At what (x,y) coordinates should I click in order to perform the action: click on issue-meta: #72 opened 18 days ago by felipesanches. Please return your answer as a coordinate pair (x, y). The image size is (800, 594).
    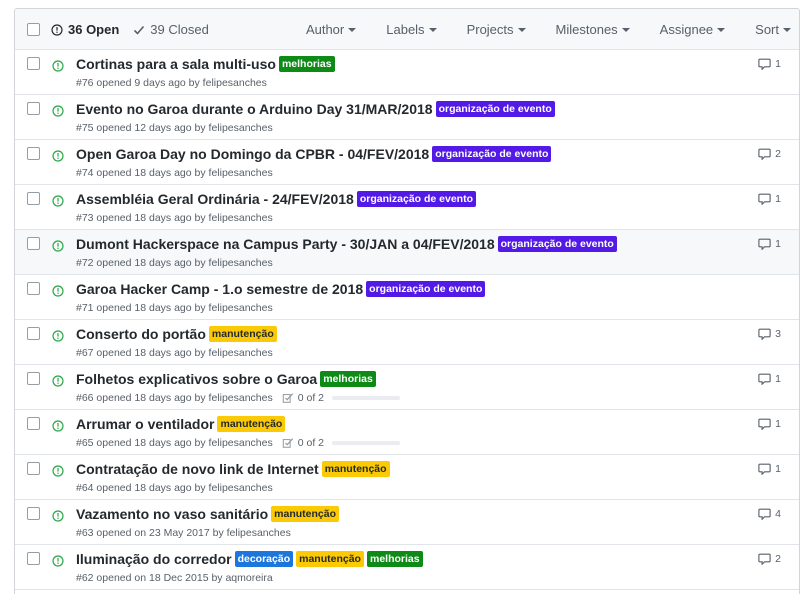
    Looking at the image, I should click on (174, 263).